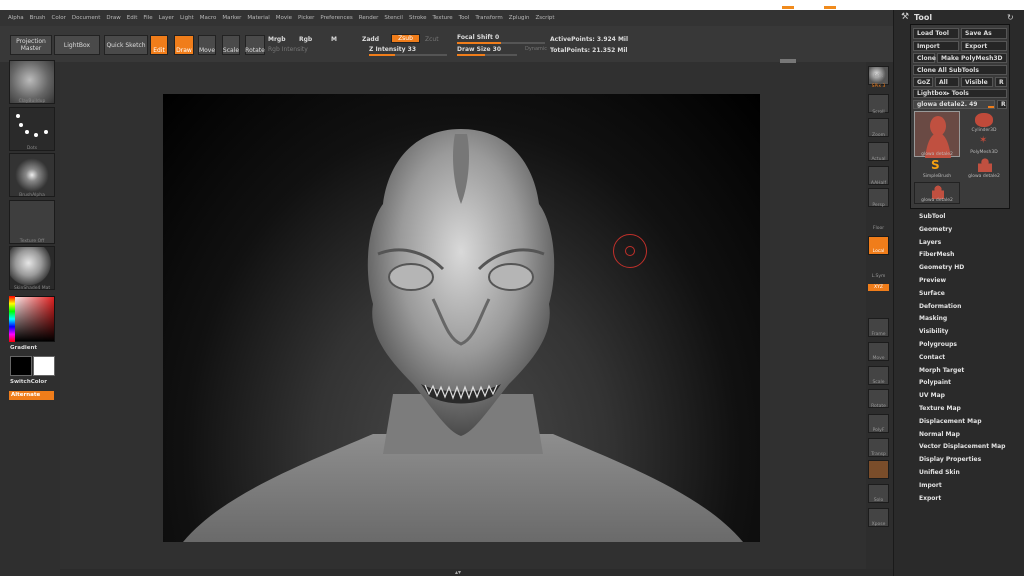 Image resolution: width=1024 pixels, height=576 pixels. What do you see at coordinates (443, 18) in the screenshot?
I see `menu-texture: Texture` at bounding box center [443, 18].